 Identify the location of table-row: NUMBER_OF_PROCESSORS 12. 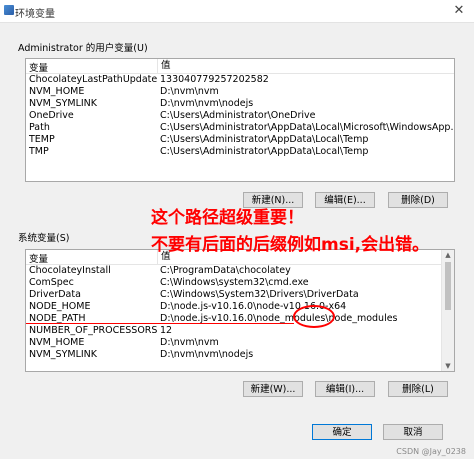
(240, 331).